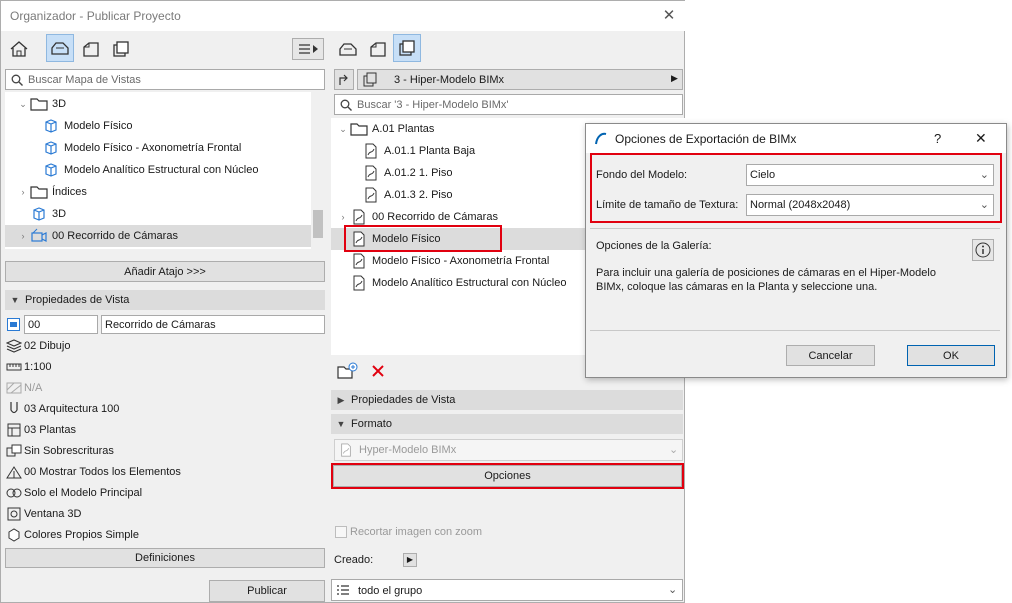  Describe the element at coordinates (14, 430) in the screenshot. I see `model-view-icon` at that location.